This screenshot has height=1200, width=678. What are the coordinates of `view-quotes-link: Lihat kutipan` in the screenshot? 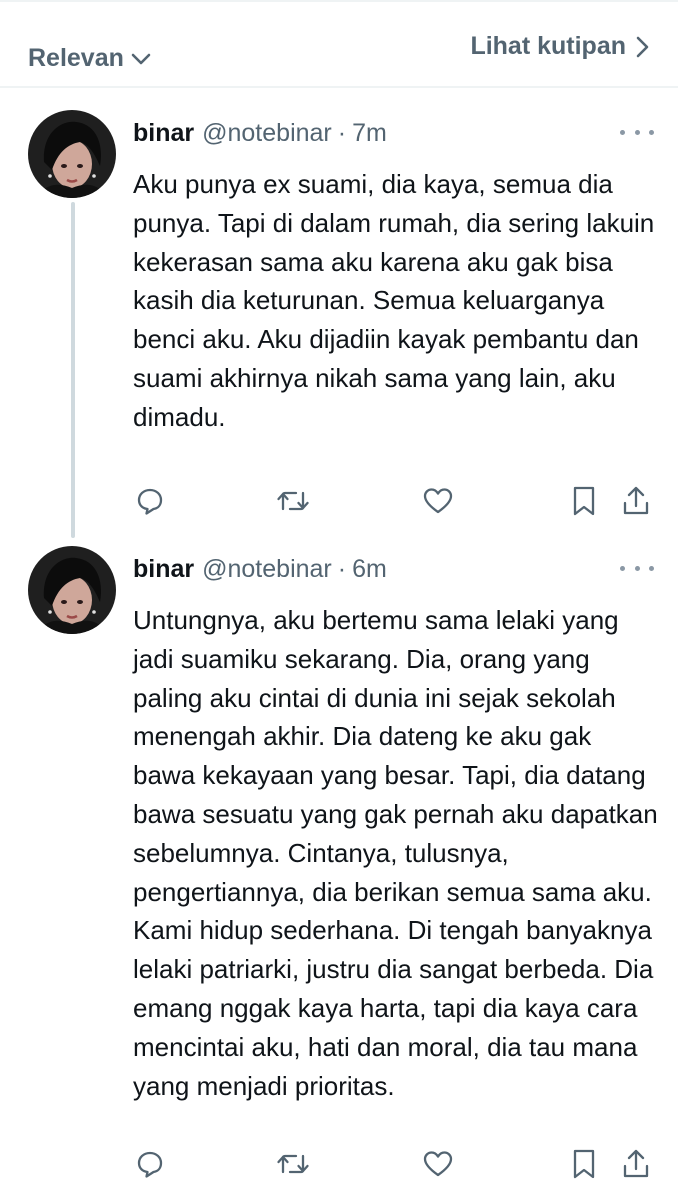 It's located at (560, 46).